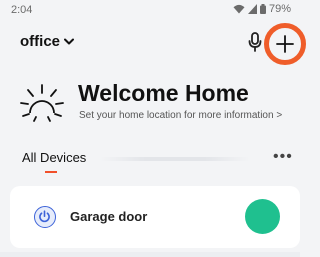 This screenshot has height=257, width=320. Describe the element at coordinates (109, 216) in the screenshot. I see `device-name: Garage door` at that location.